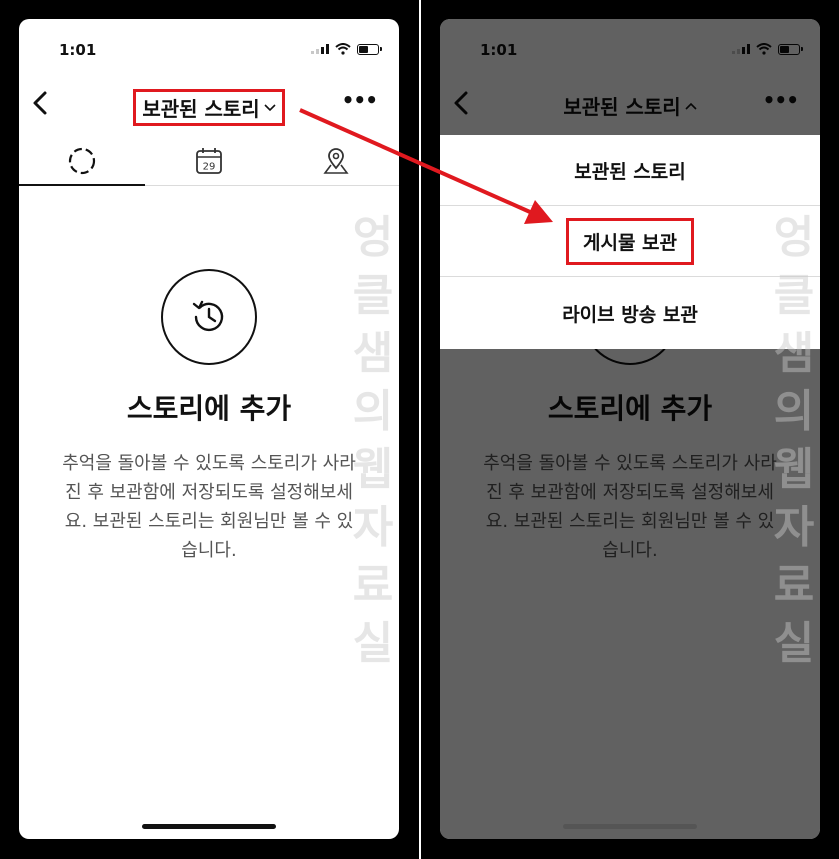 This screenshot has height=859, width=839. Describe the element at coordinates (420, 429) in the screenshot. I see `panel-divider` at that location.